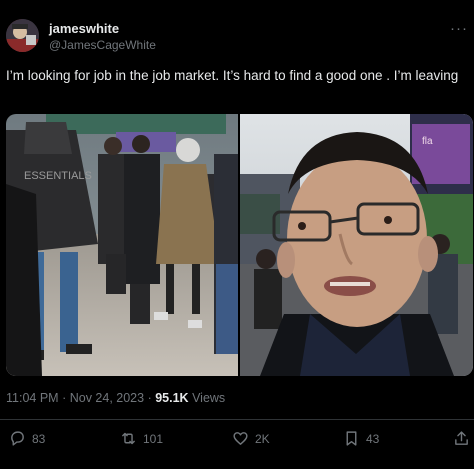 The height and width of the screenshot is (469, 474). Describe the element at coordinates (141, 438) in the screenshot. I see `retweet-button: 101` at that location.